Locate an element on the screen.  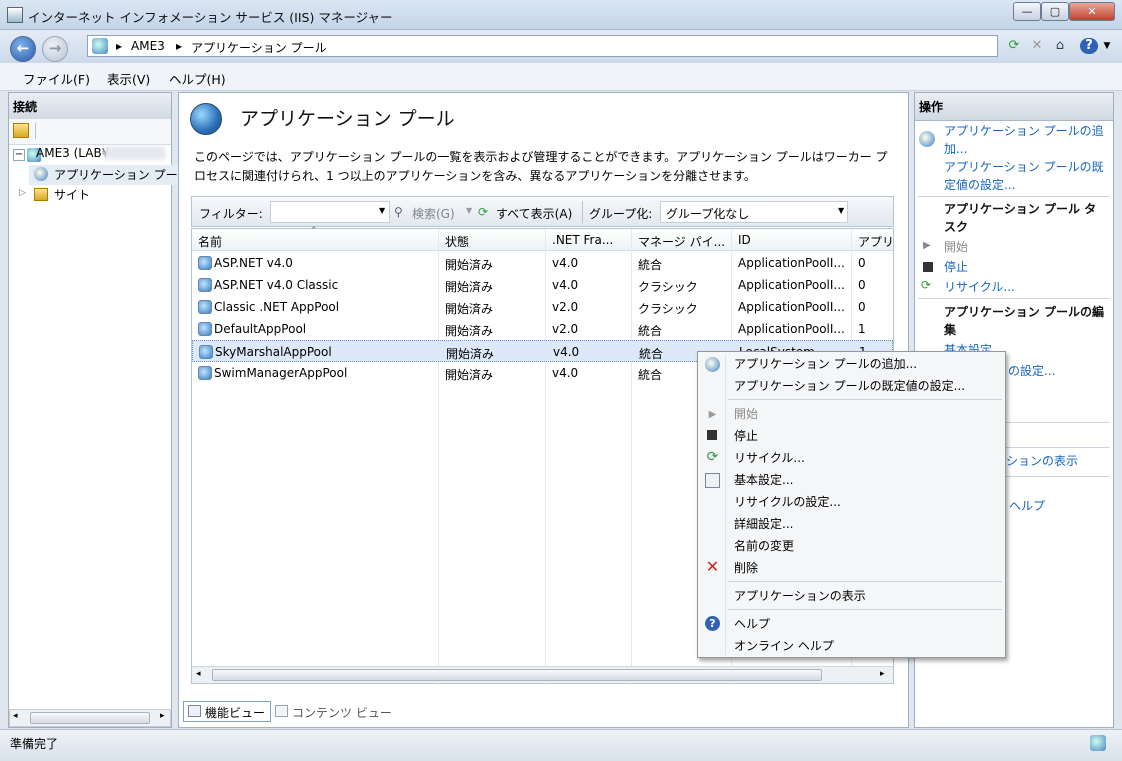
tree-item-app-pools: アプリケーション プー is located at coordinates (116, 174).